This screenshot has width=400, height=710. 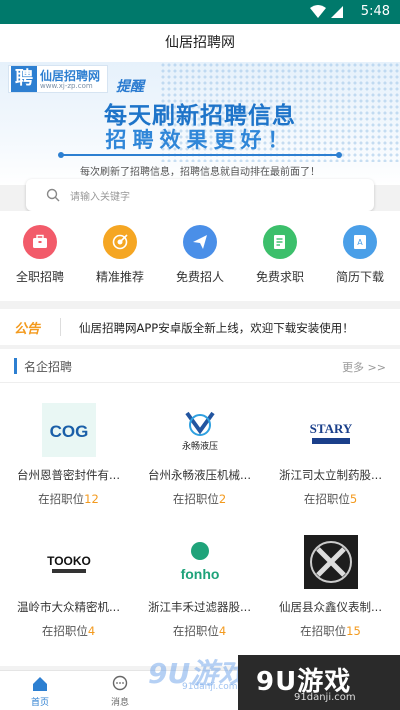 I want to click on svg-text: fonho, so click(x=200, y=574).